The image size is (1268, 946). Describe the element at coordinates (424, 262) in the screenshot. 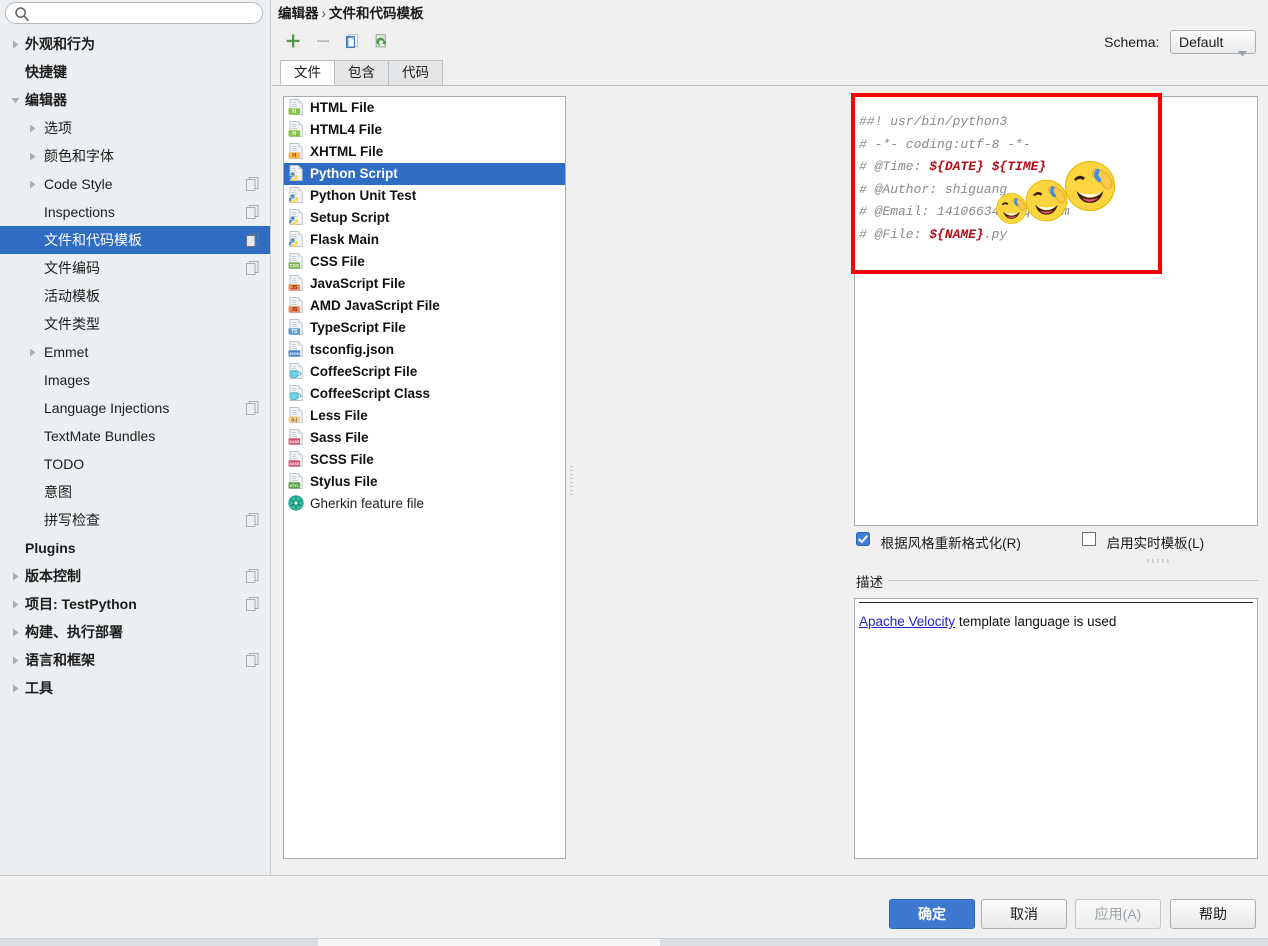

I see `template-list-item: CSS CSS File` at that location.